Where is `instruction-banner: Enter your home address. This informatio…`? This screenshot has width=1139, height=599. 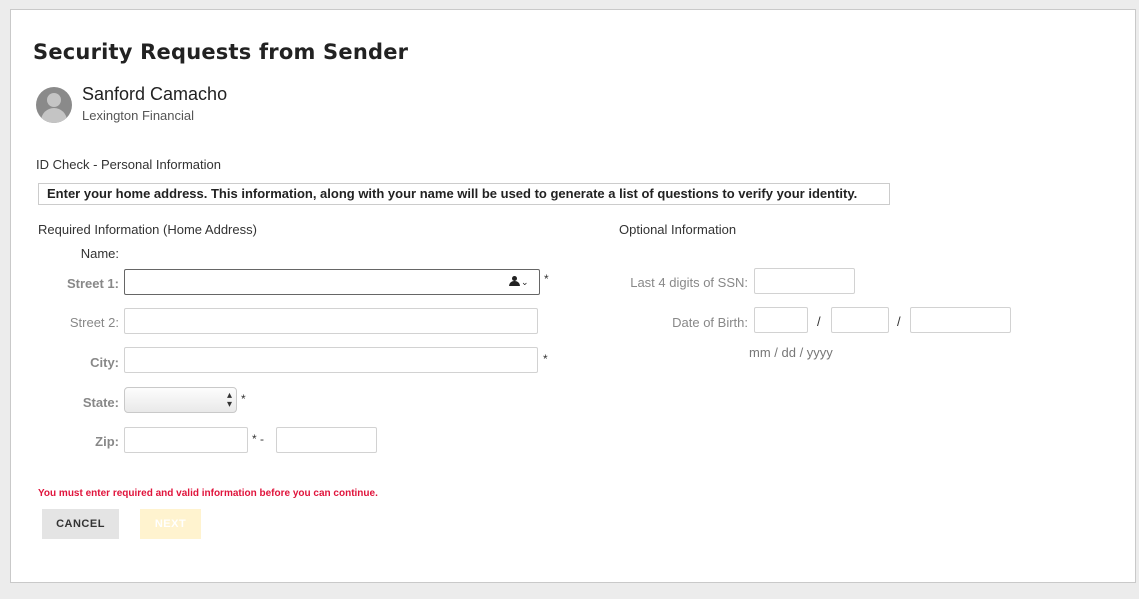 instruction-banner: Enter your home address. This informatio… is located at coordinates (464, 194).